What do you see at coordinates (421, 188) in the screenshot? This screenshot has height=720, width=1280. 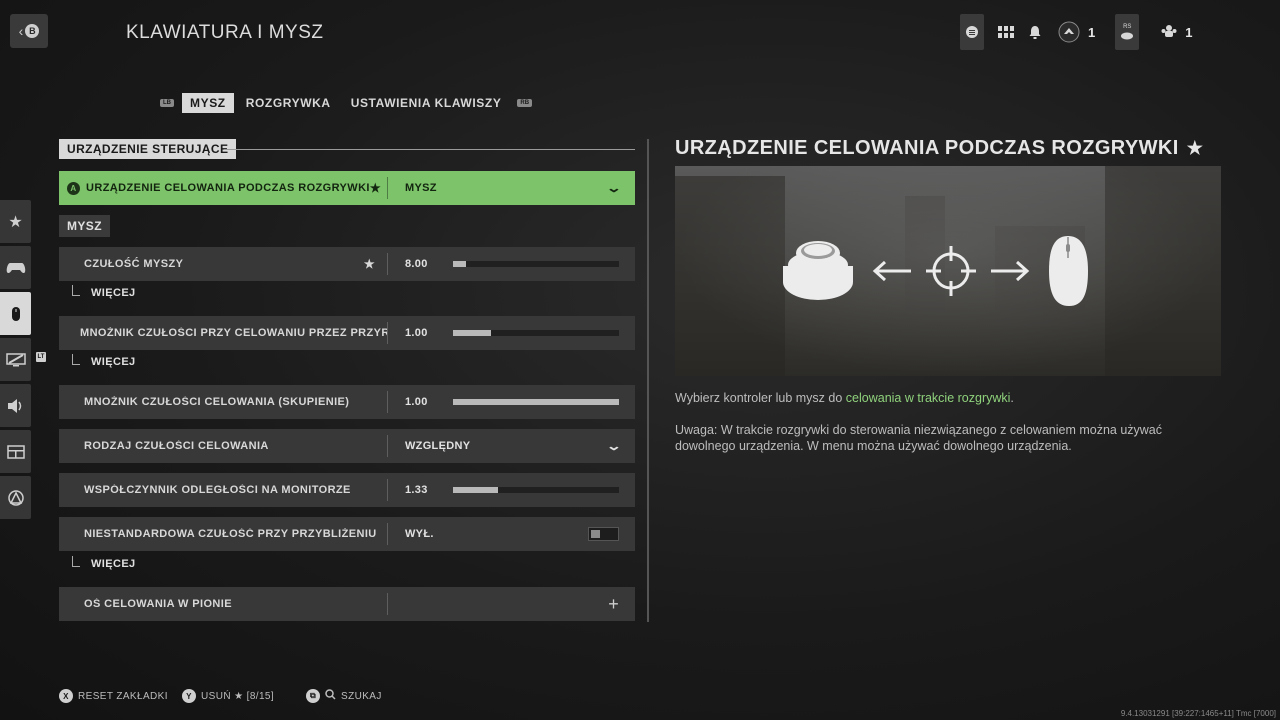 I see `aim-device-value: MYSZ` at bounding box center [421, 188].